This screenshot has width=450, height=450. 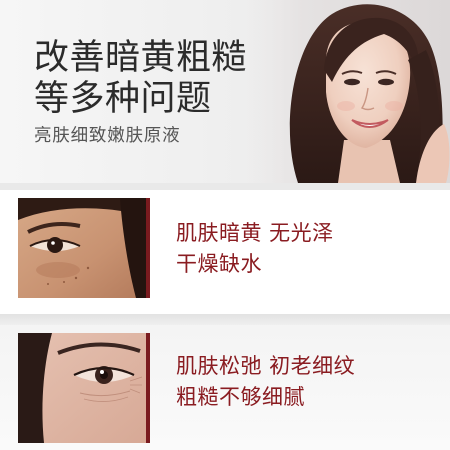 What do you see at coordinates (219, 264) in the screenshot?
I see `issue-line-2: 干燥缺水` at bounding box center [219, 264].